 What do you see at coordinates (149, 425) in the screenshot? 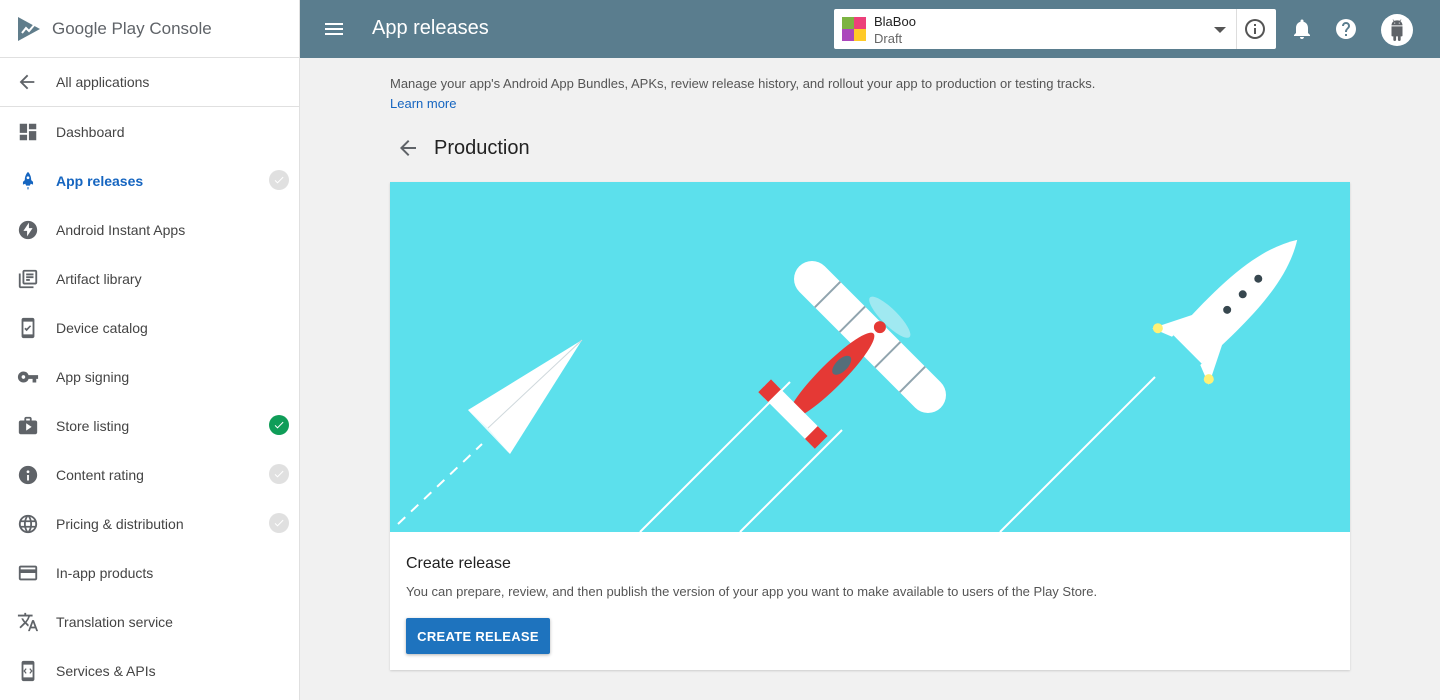
I see `sidebar-item-store-listing: Store listing` at bounding box center [149, 425].